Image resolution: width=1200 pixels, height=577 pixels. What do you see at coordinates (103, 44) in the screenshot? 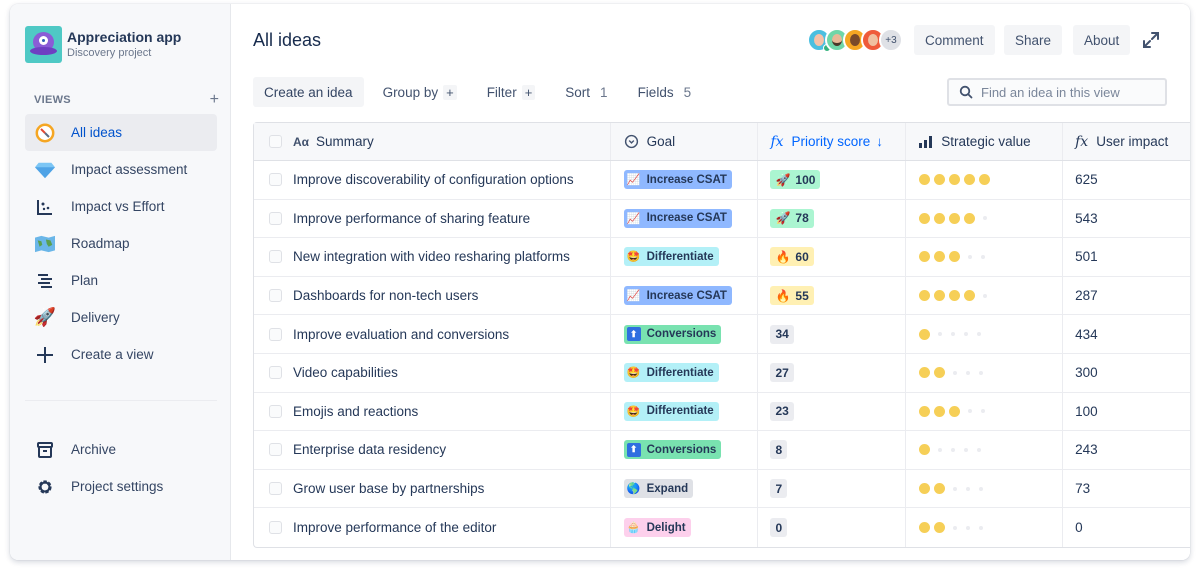
I see `project-header: Appreciation app Discovery project` at bounding box center [103, 44].